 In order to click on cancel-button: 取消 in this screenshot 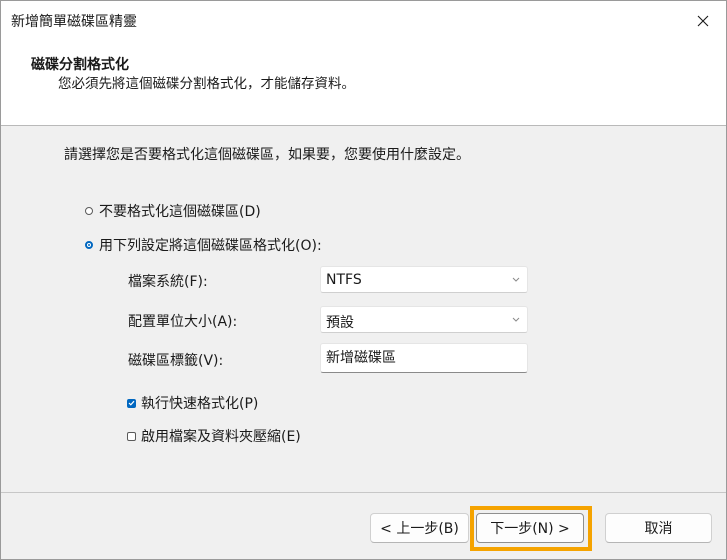, I will do `click(658, 528)`.